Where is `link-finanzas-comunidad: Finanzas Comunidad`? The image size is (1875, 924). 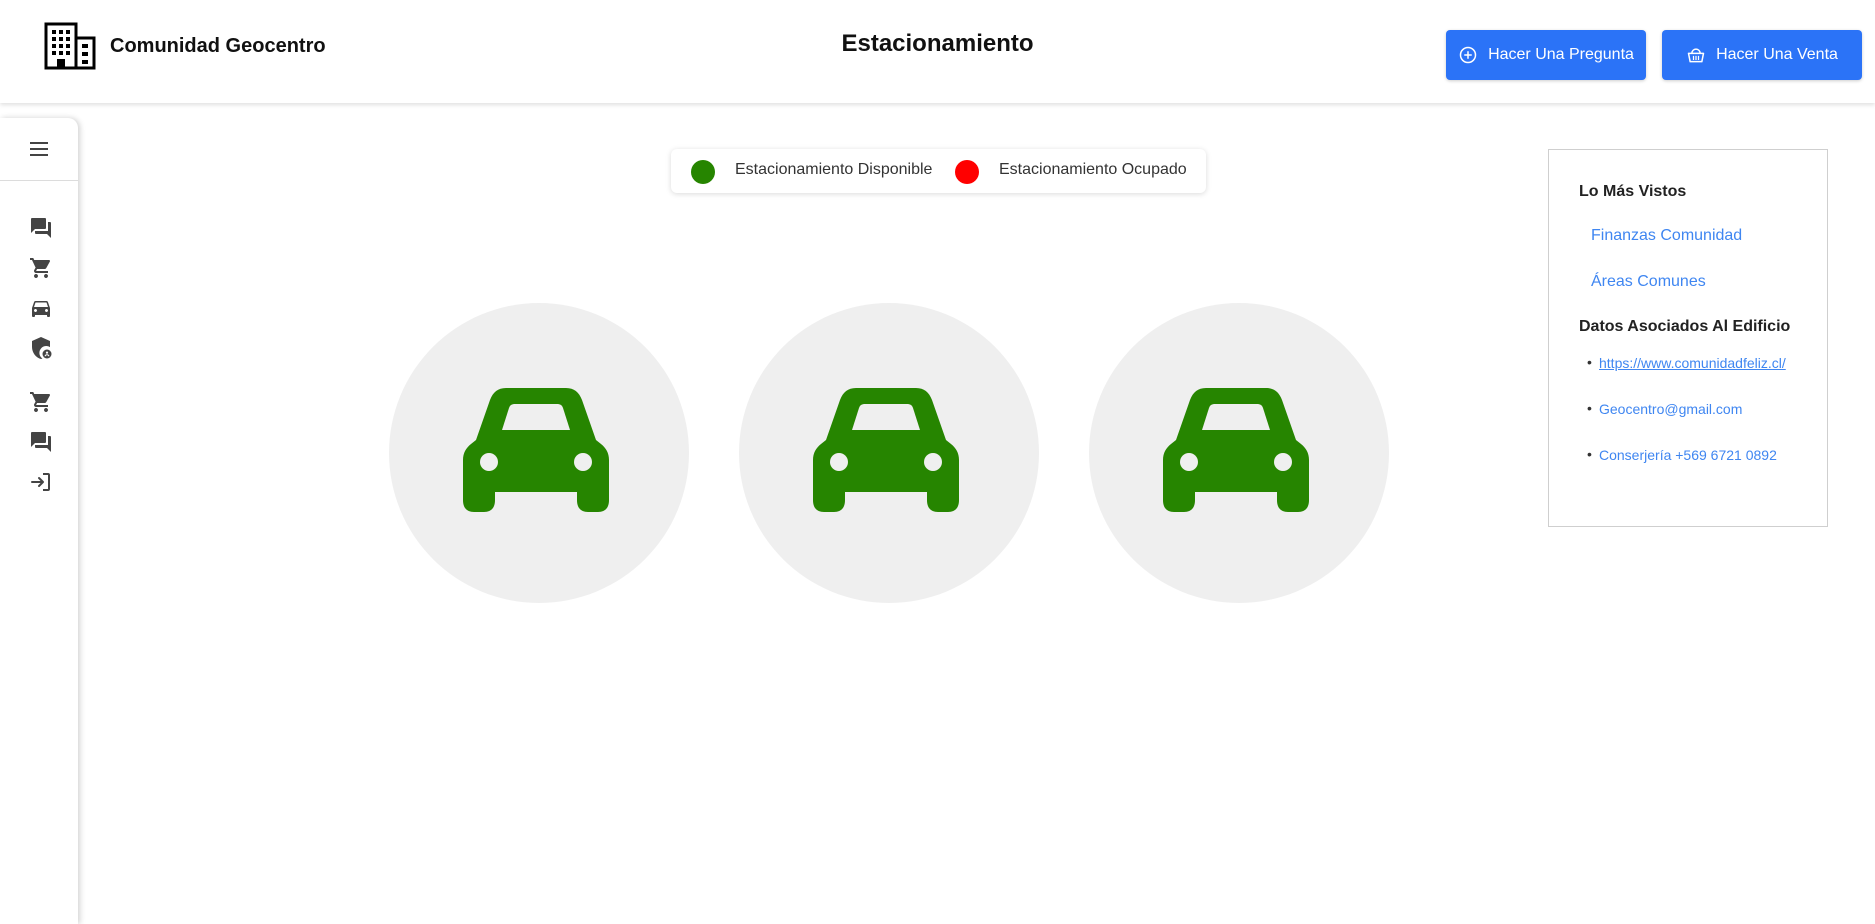
link-finanzas-comunidad: Finanzas Comunidad is located at coordinates (1666, 236).